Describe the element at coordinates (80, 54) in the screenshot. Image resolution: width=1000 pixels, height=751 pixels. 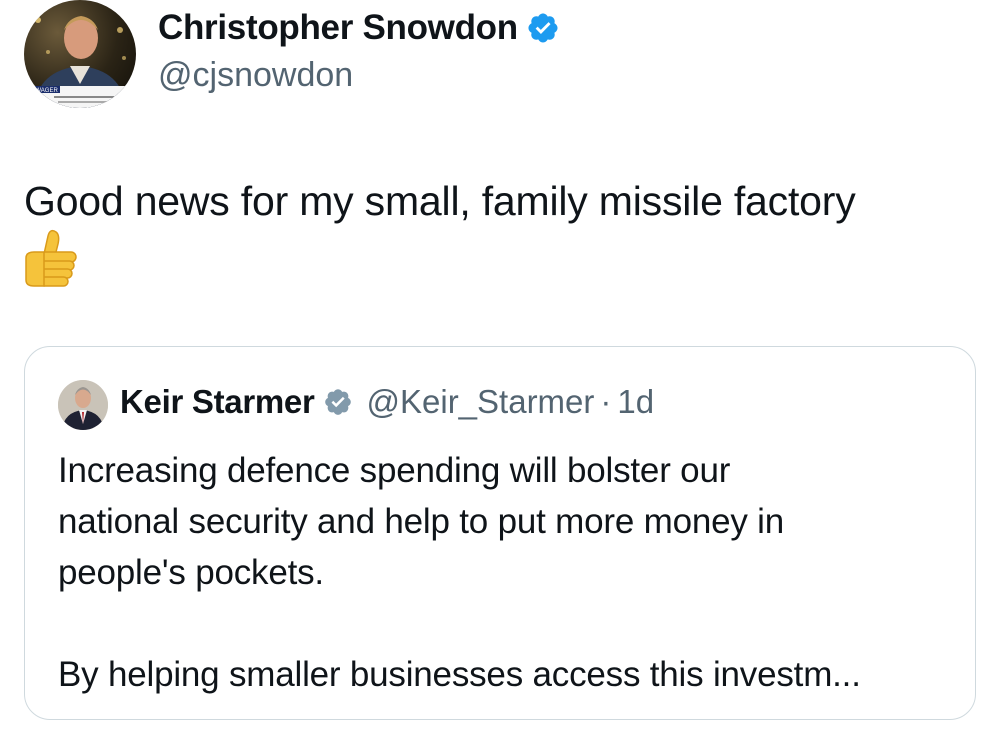
I see `author-avatar: TS WAGER` at that location.